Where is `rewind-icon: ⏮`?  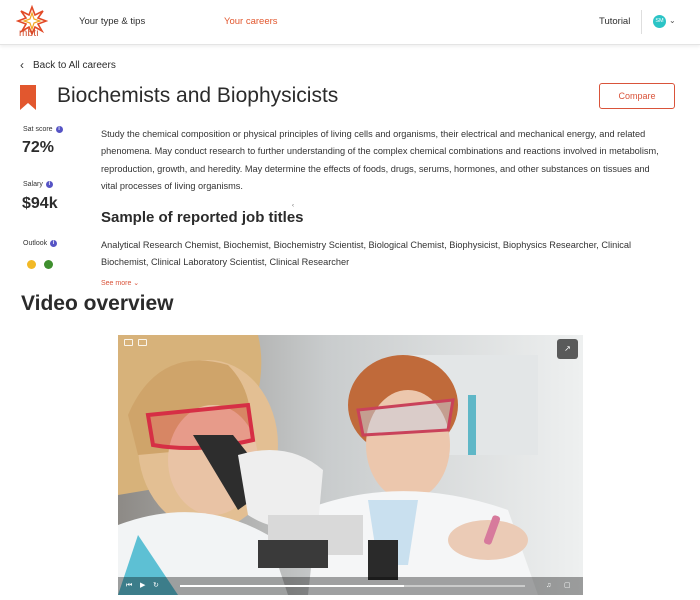 rewind-icon: ⏮ is located at coordinates (129, 586).